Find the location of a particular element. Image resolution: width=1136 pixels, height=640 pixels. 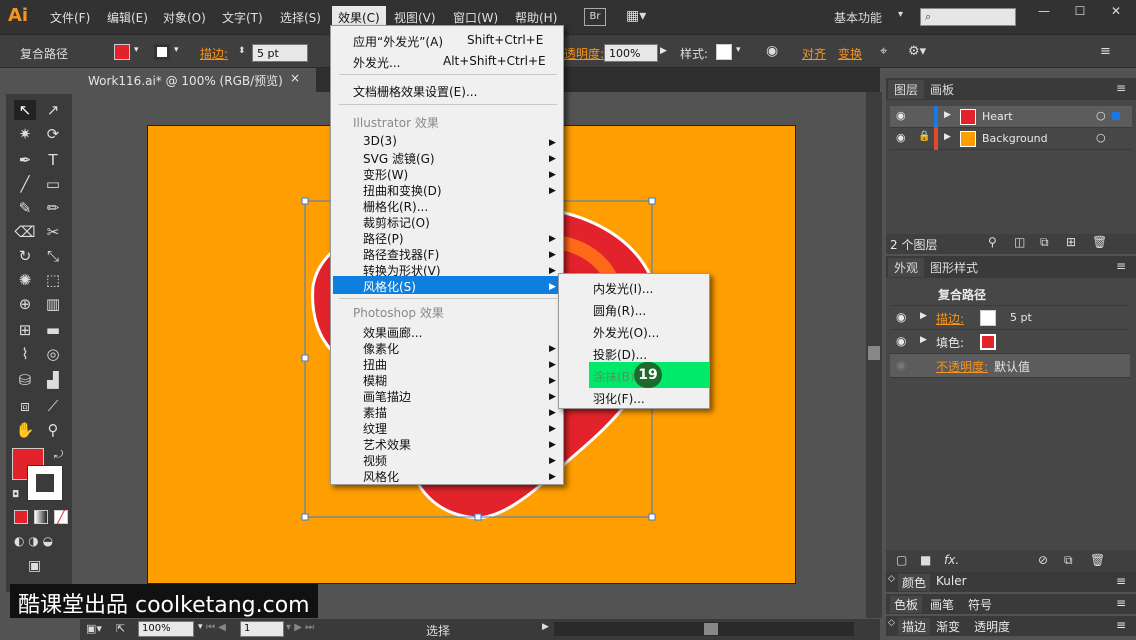

clipping-mask-icon: ◫ is located at coordinates (1019, 242).